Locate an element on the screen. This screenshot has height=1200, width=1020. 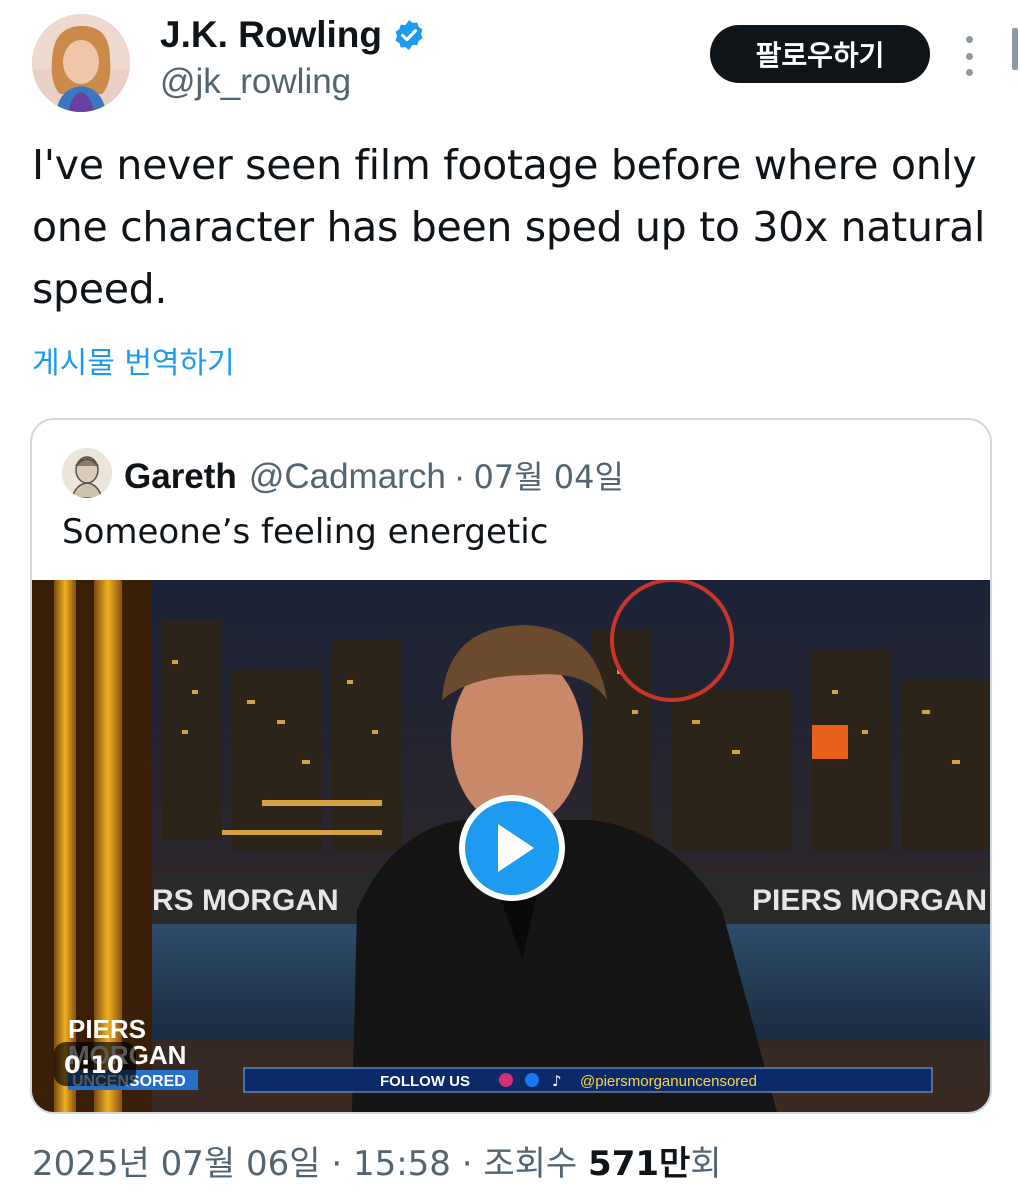
author-avatar is located at coordinates (81, 63).